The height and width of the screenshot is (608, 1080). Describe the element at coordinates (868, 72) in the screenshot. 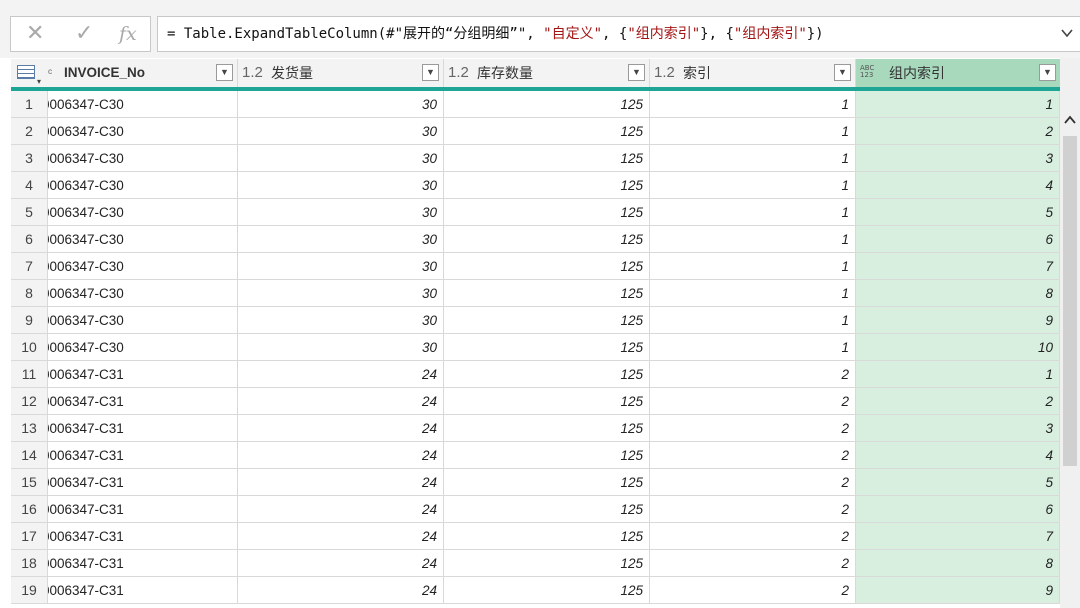

I see `any-type-icon: ABC 123` at that location.